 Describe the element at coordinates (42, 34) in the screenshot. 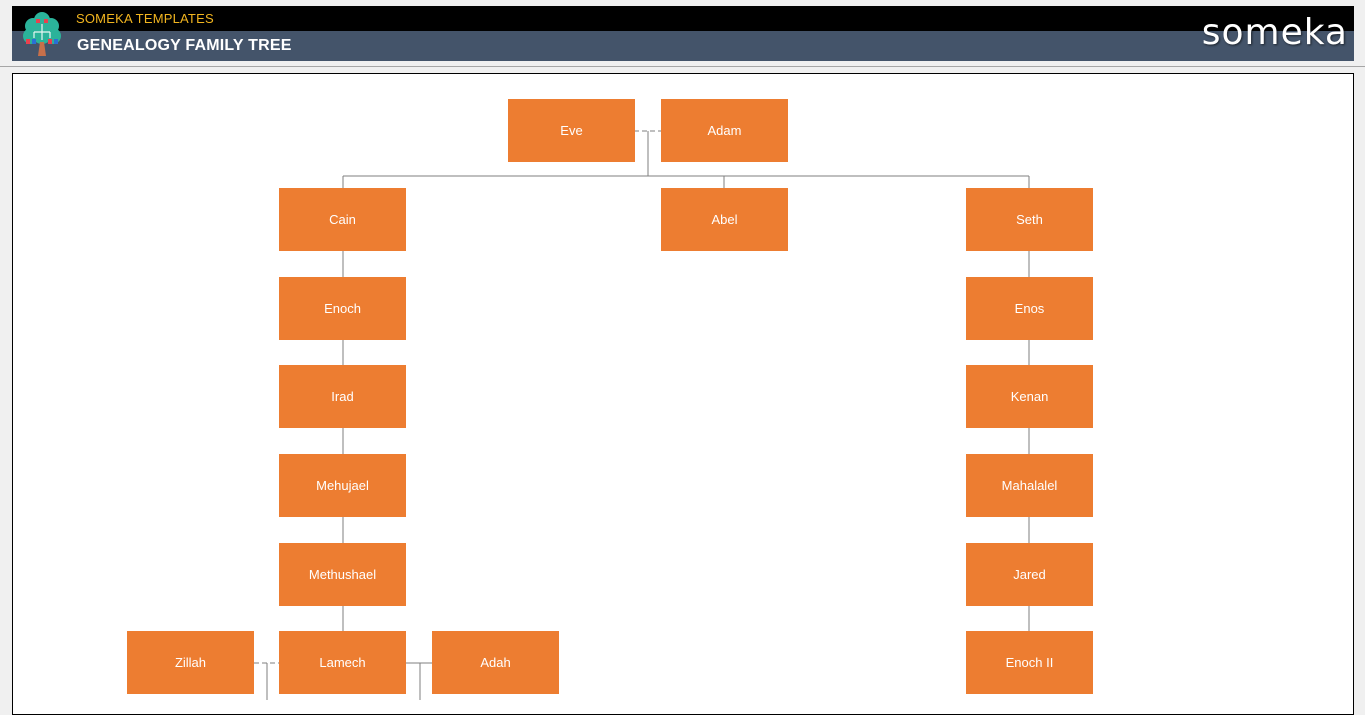

I see `family-tree-icon` at that location.